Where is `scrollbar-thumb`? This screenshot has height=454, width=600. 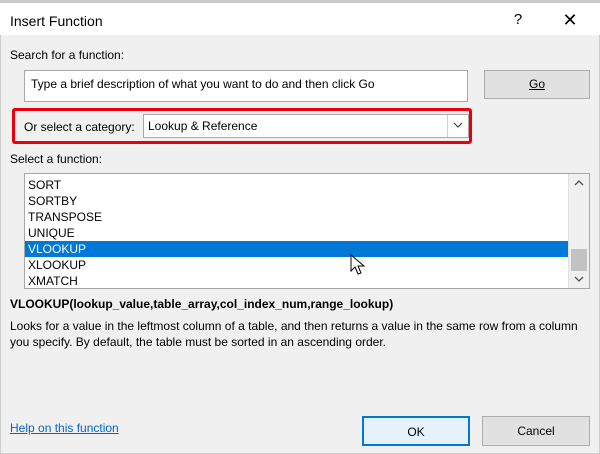
scrollbar-thumb is located at coordinates (579, 260).